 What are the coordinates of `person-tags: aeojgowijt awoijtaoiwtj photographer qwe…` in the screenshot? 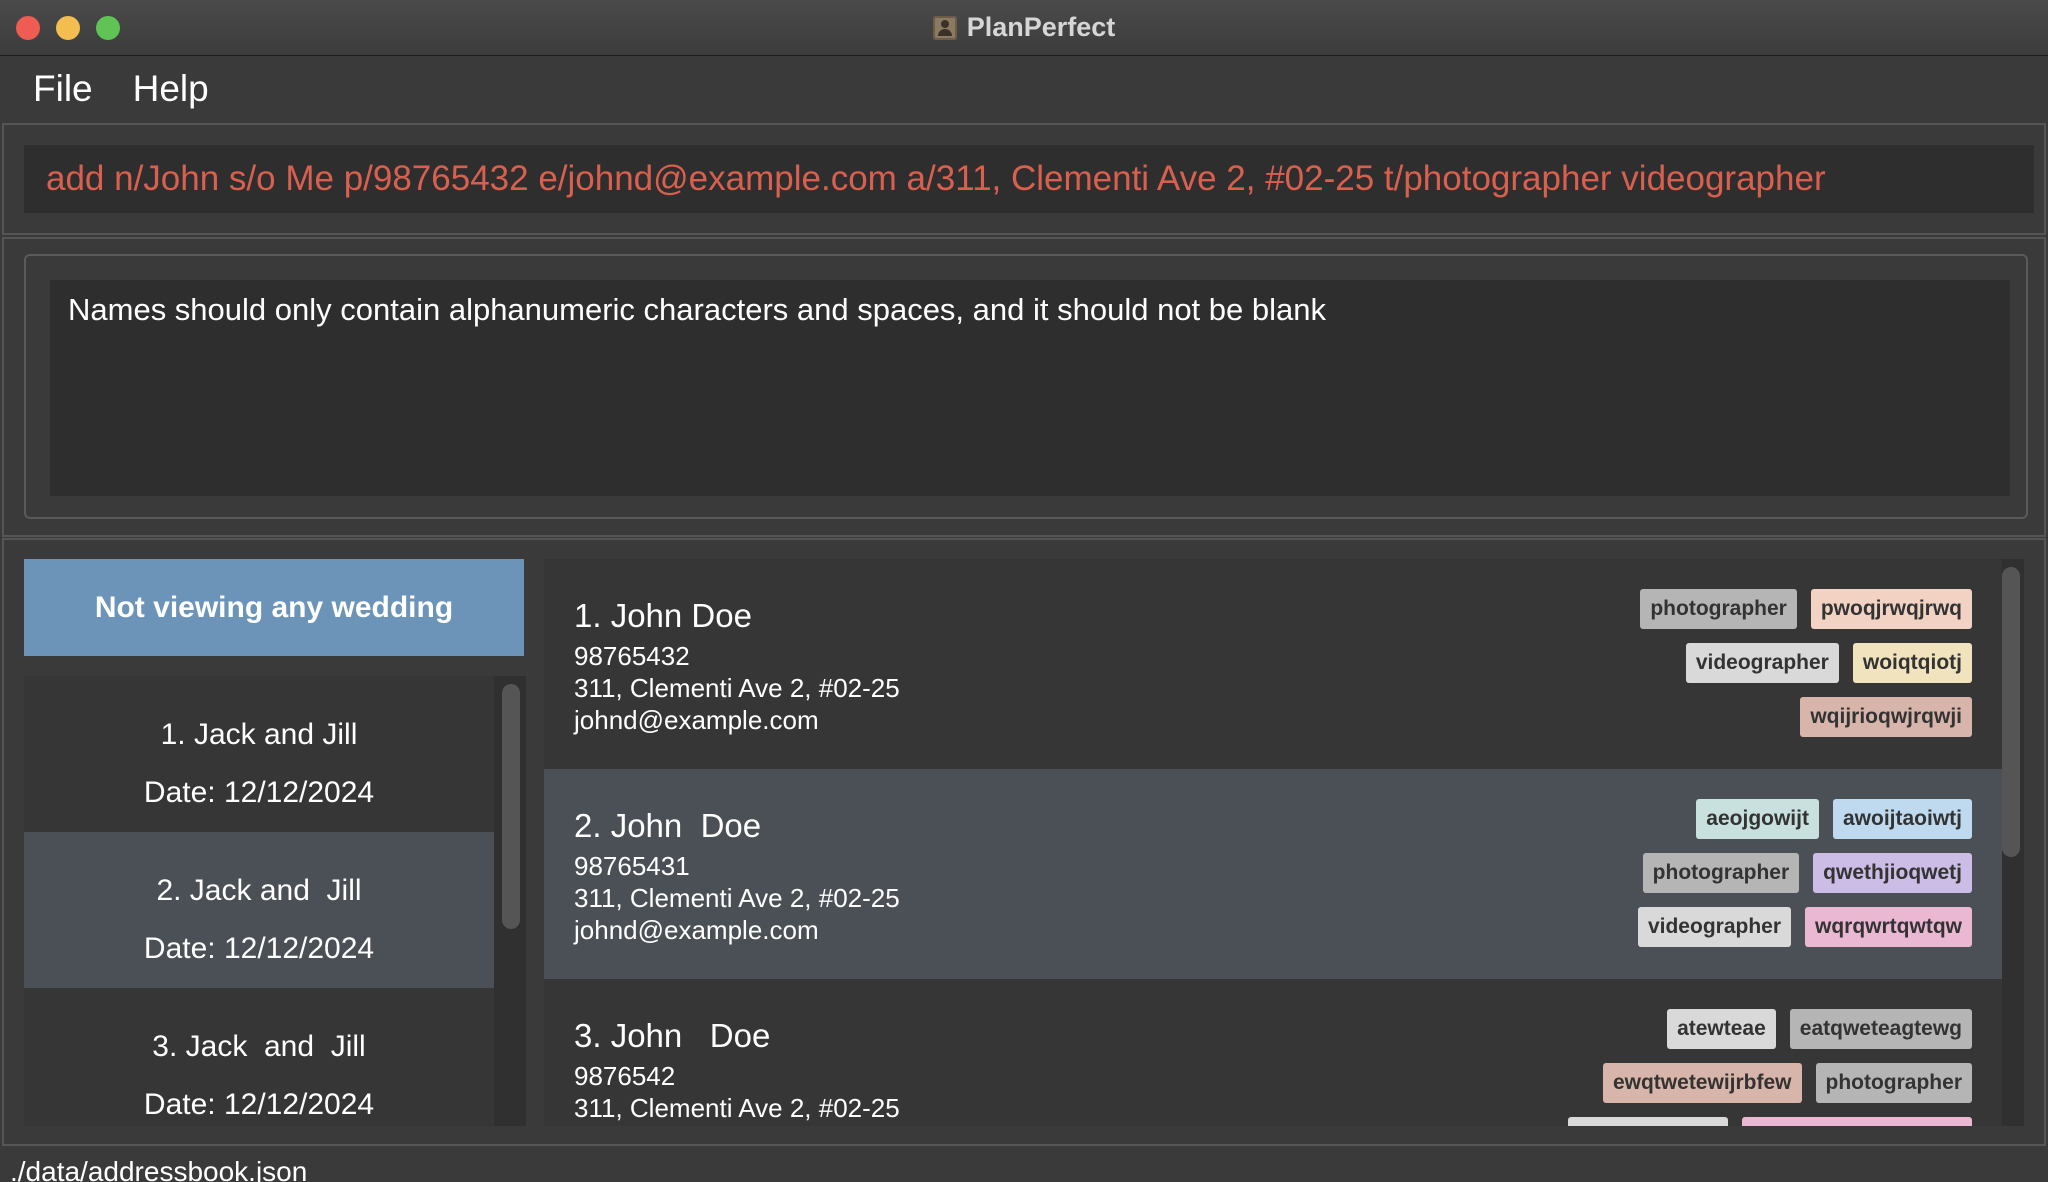 It's located at (1792, 873).